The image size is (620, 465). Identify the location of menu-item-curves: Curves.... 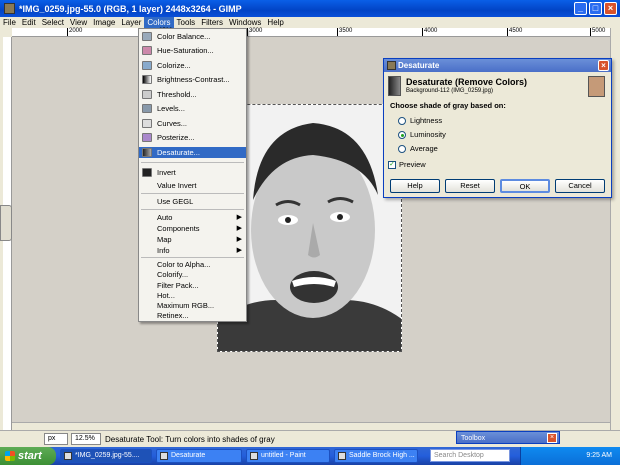
(192, 123).